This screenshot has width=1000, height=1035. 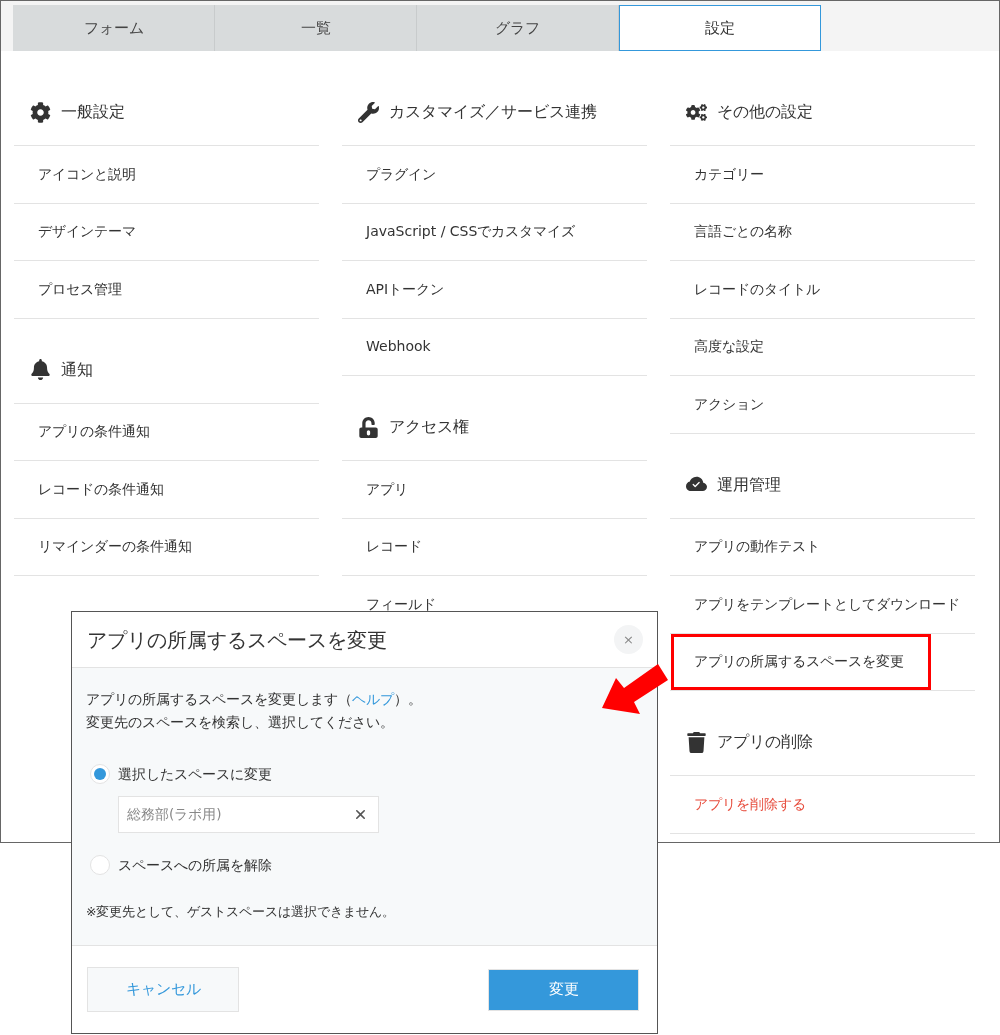 What do you see at coordinates (429, 427) in the screenshot?
I see `section-heading: アクセス権` at bounding box center [429, 427].